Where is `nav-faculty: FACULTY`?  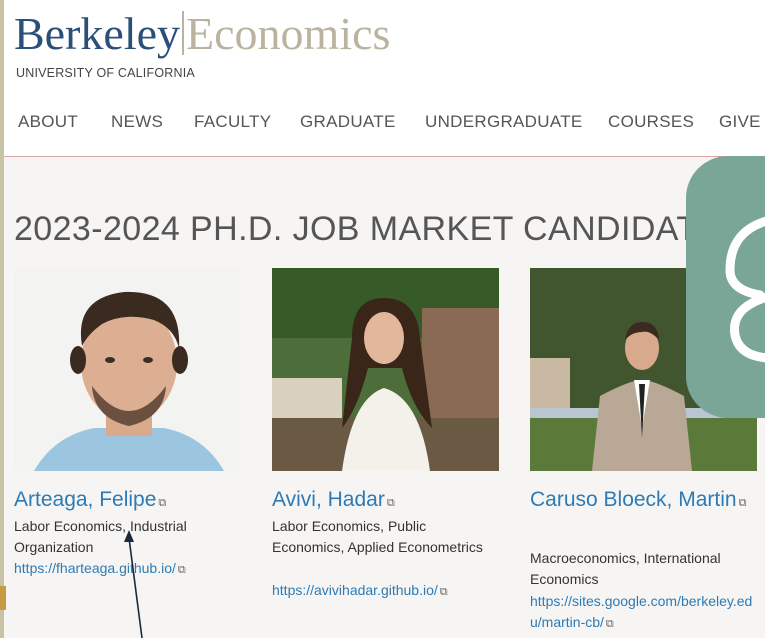 nav-faculty: FACULTY is located at coordinates (232, 122).